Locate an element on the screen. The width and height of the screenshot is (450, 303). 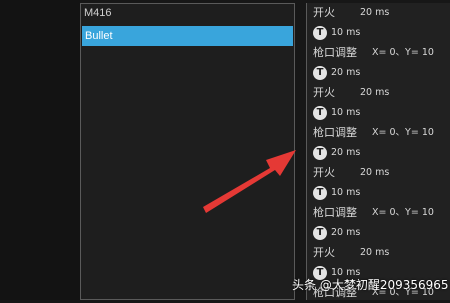
annotation-arrow is located at coordinates (249, 181).